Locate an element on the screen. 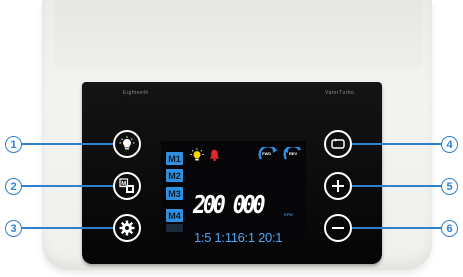 This screenshot has width=463, height=277. minus-icon is located at coordinates (338, 228).